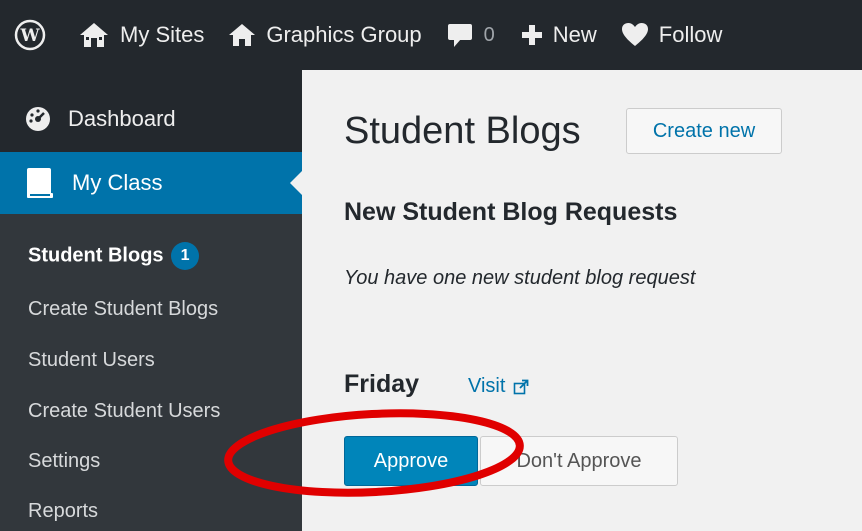 The height and width of the screenshot is (531, 862). What do you see at coordinates (704, 131) in the screenshot?
I see `create-new-button: Create new` at bounding box center [704, 131].